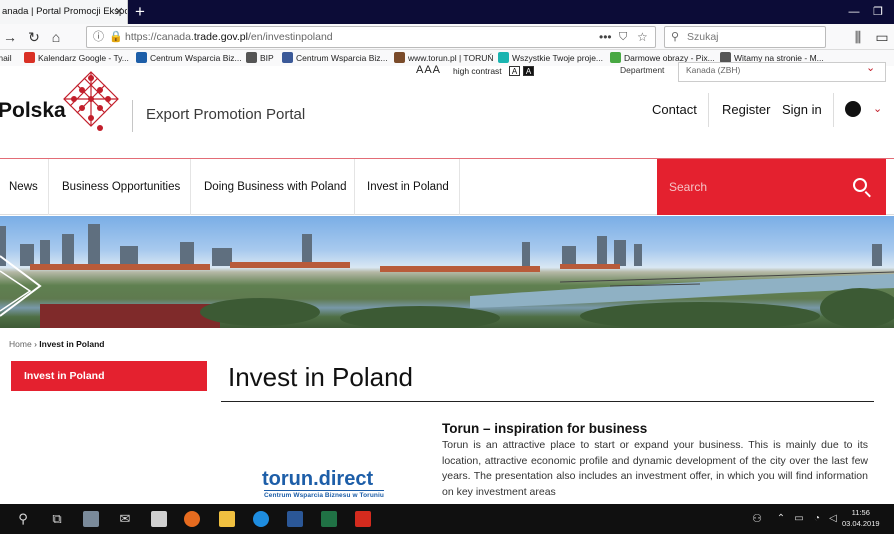  What do you see at coordinates (98, 37) in the screenshot?
I see `info-icon: ⓘ` at bounding box center [98, 37].